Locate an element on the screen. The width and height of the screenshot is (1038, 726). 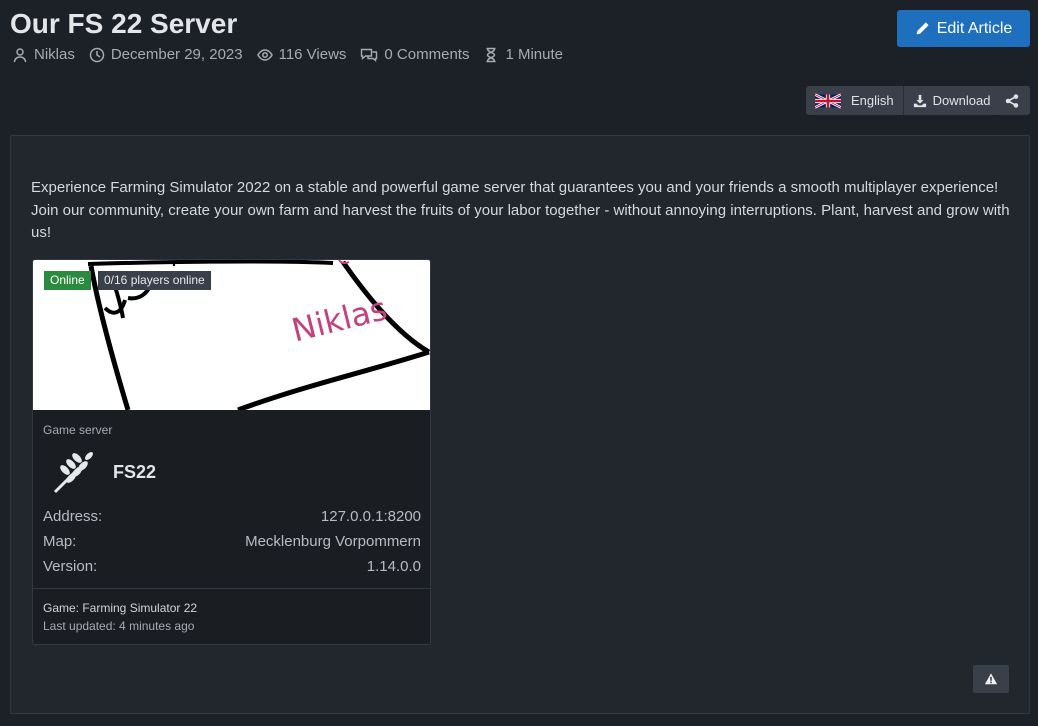
map-value: Mecklenburg Vorpommern is located at coordinates (333, 541).